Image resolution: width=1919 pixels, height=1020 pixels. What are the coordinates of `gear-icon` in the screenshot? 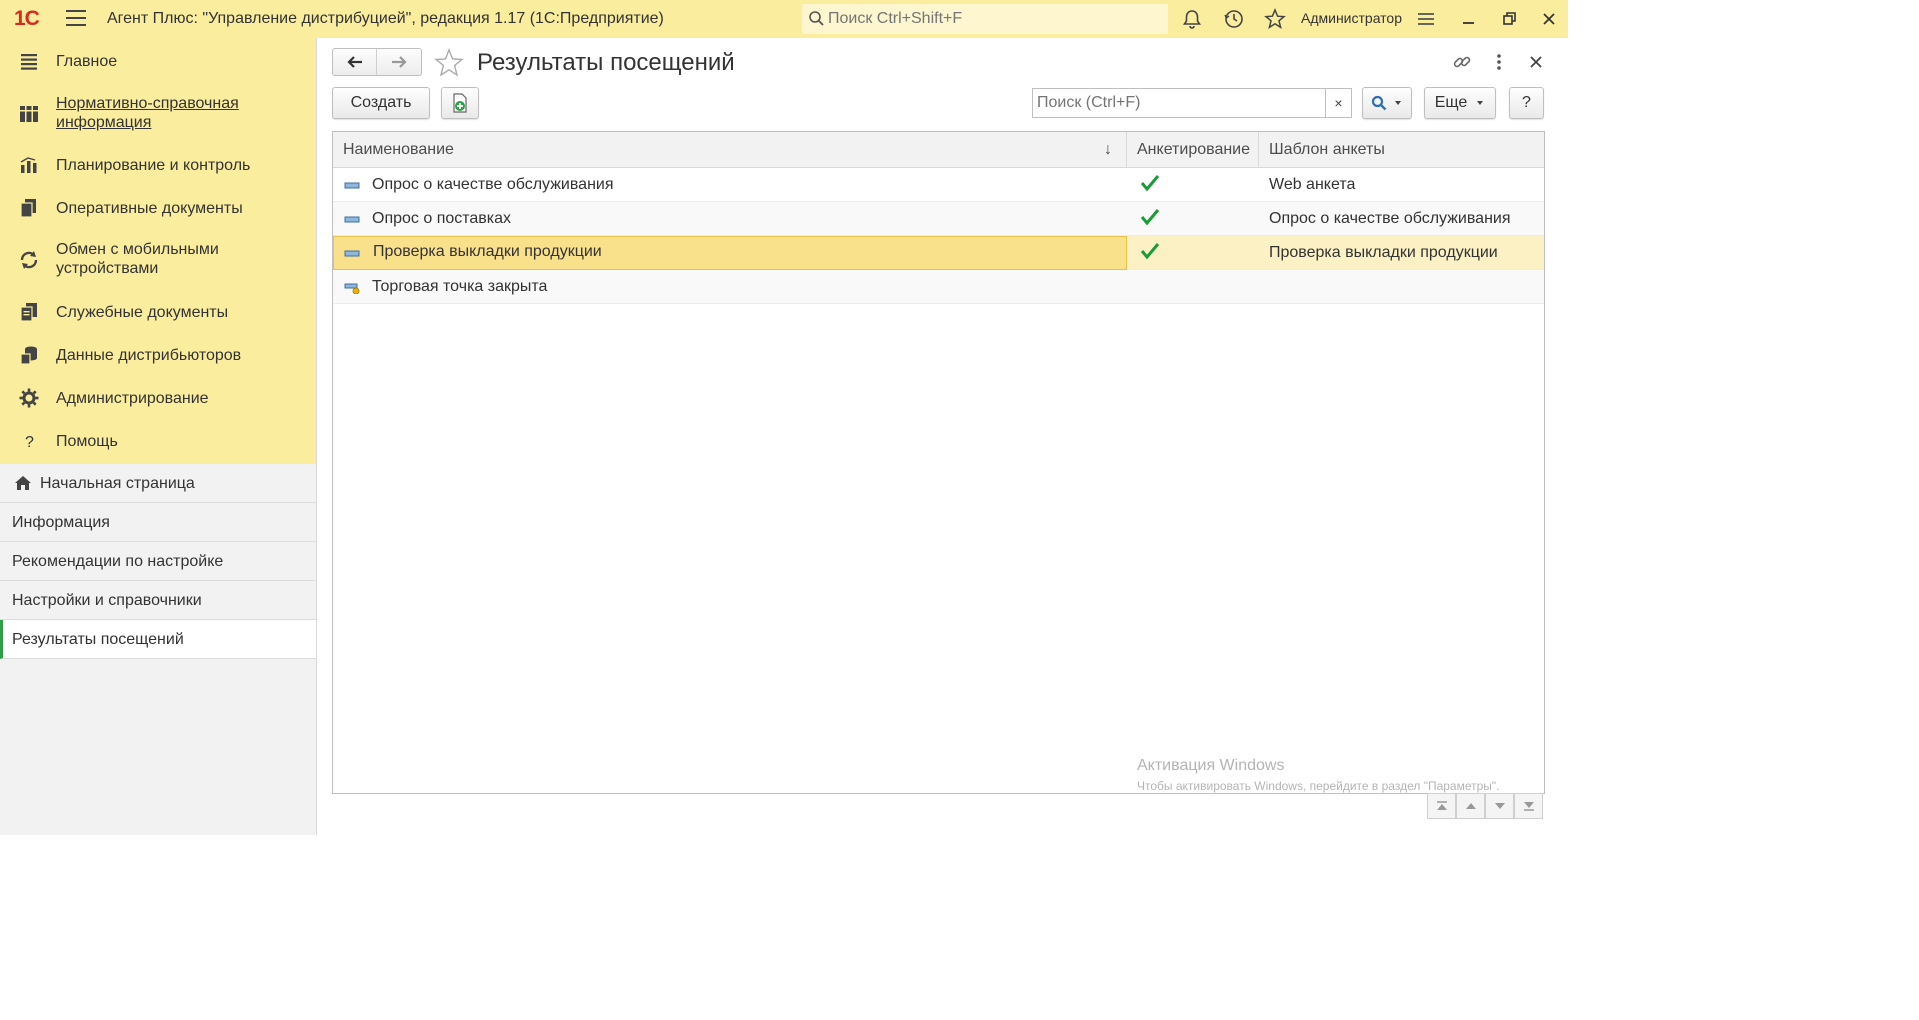 It's located at (29, 398).